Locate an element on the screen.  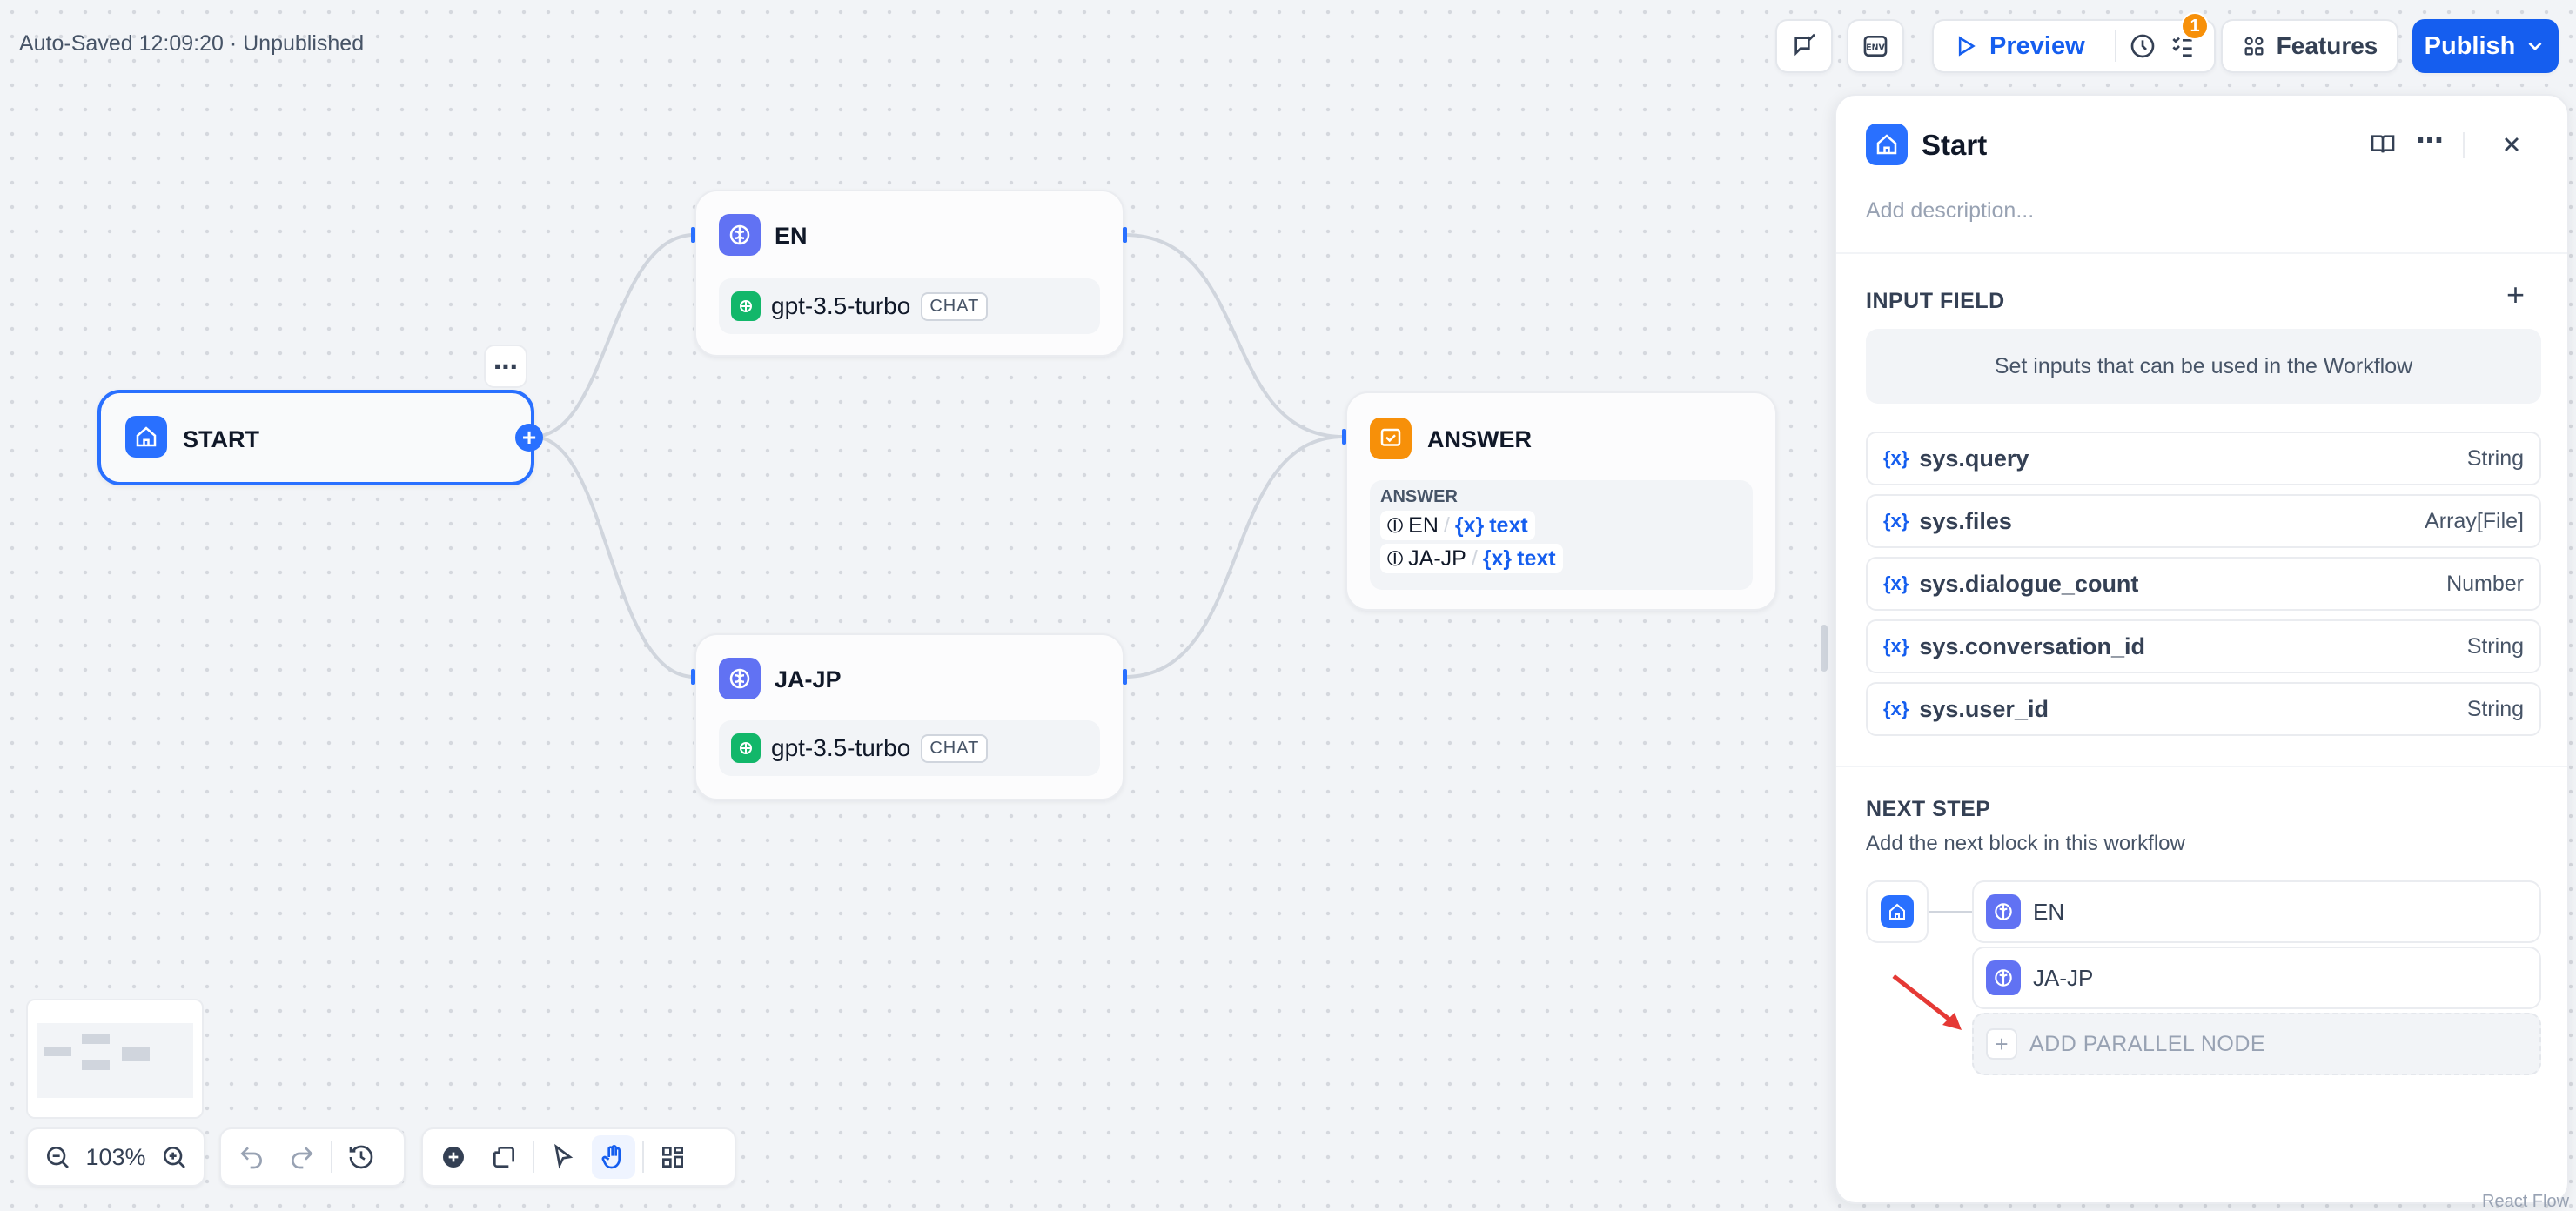
edge-start-en is located at coordinates (614, 335).